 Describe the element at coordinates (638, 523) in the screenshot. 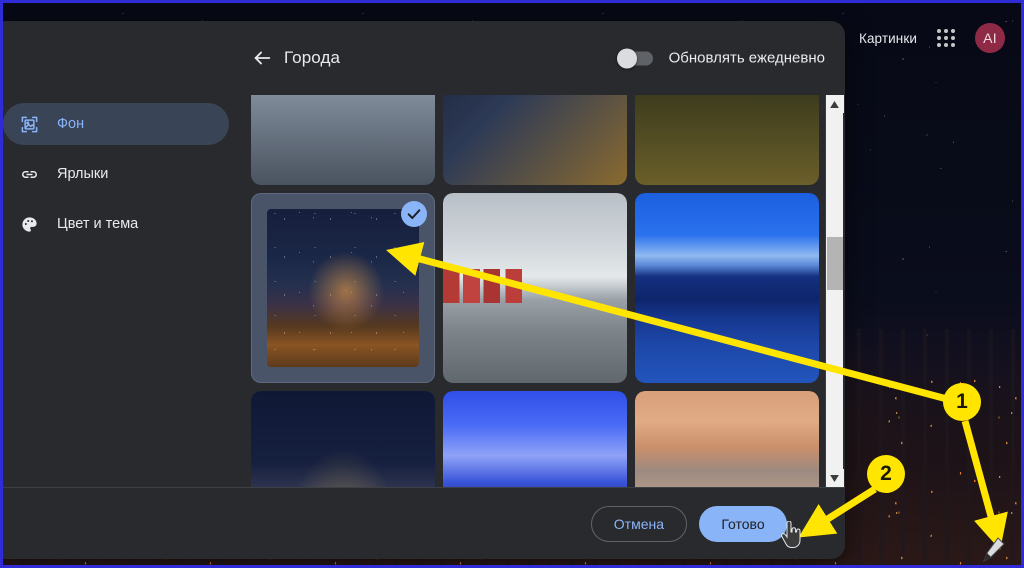

I see `cancel-button: Отмена` at that location.